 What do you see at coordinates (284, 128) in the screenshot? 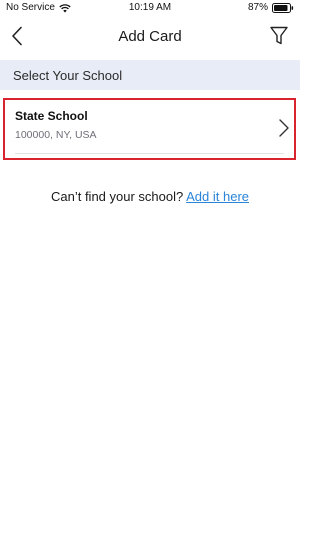
I see `chevron-right-icon` at bounding box center [284, 128].